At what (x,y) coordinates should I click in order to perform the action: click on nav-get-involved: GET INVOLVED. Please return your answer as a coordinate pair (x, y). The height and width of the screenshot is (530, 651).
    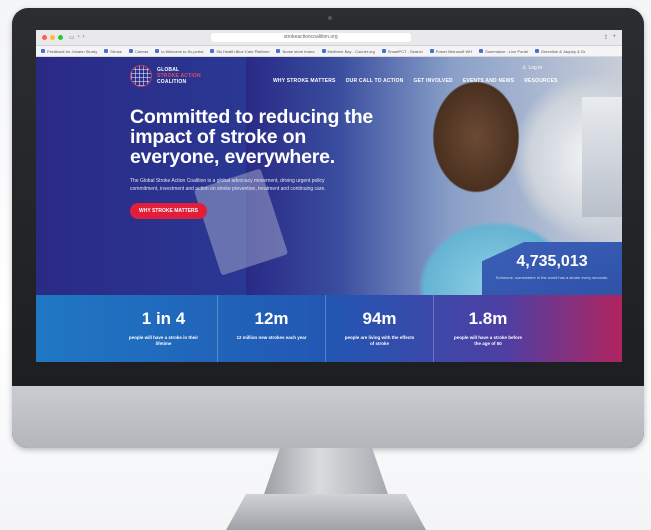
    Looking at the image, I should click on (433, 81).